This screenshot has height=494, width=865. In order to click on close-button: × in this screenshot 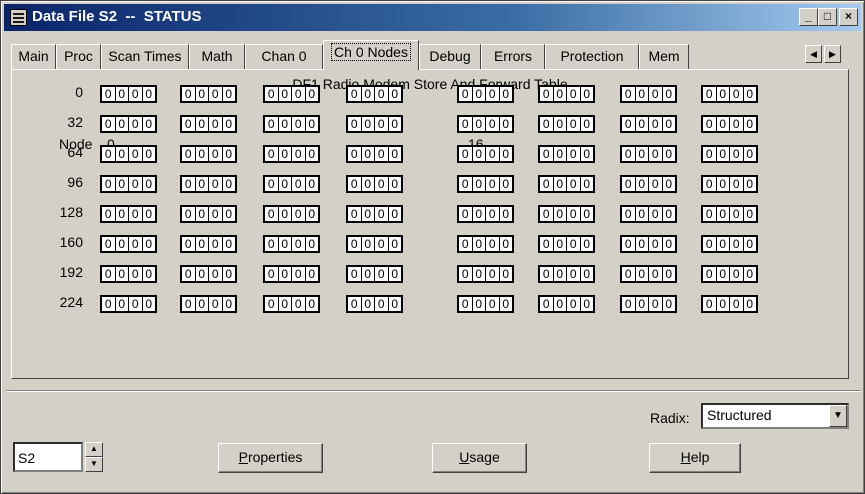, I will do `click(848, 17)`.